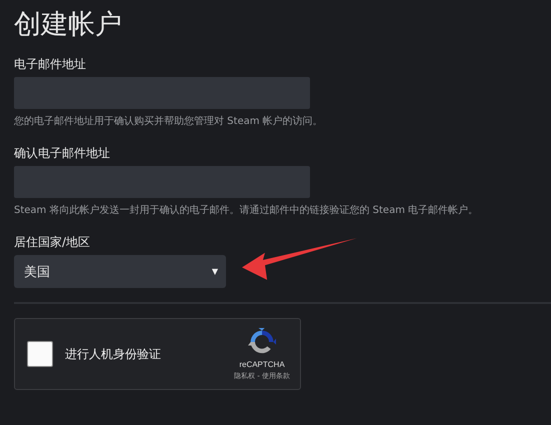 The image size is (551, 425). Describe the element at coordinates (40, 354) in the screenshot. I see `checkbox` at that location.